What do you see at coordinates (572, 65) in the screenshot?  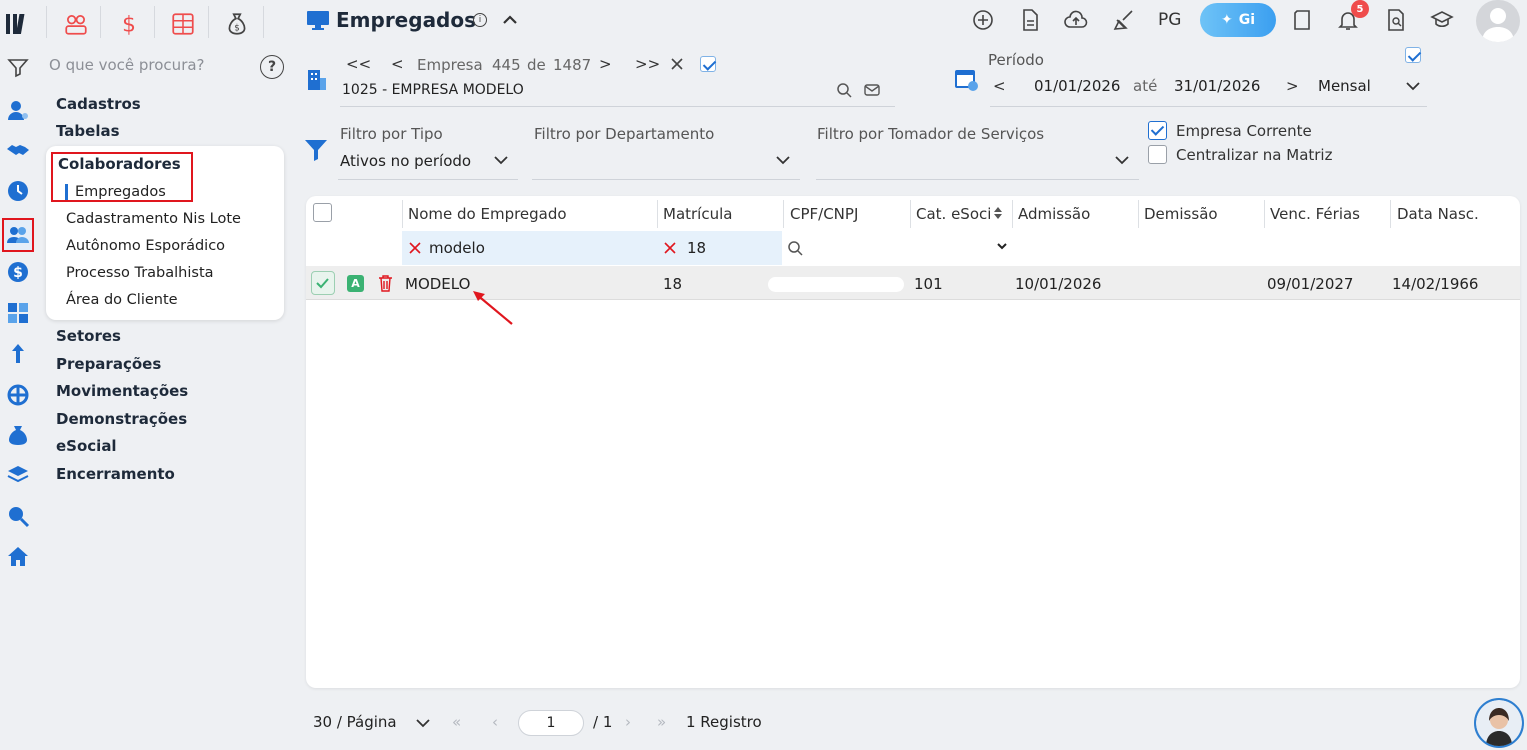 I see `company-total: 1487` at bounding box center [572, 65].